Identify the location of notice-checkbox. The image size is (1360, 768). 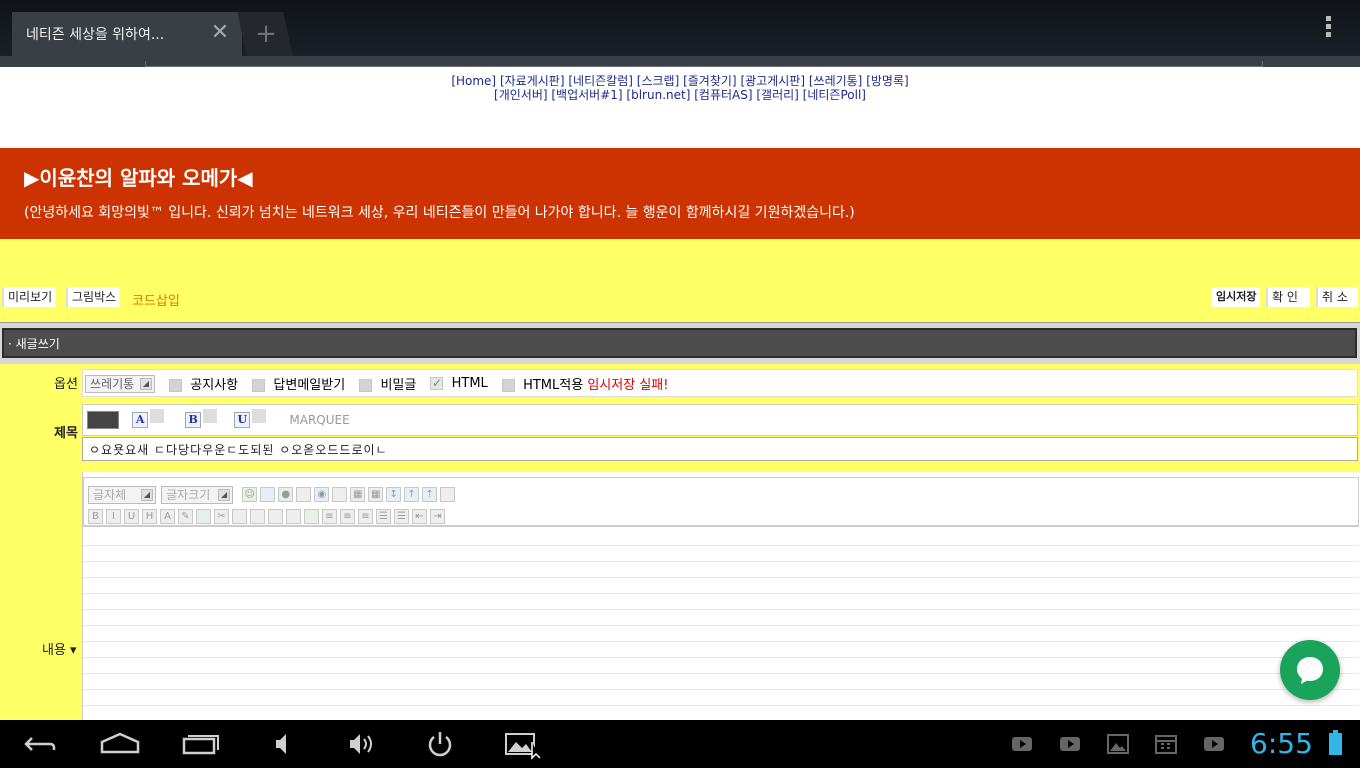
(176, 385).